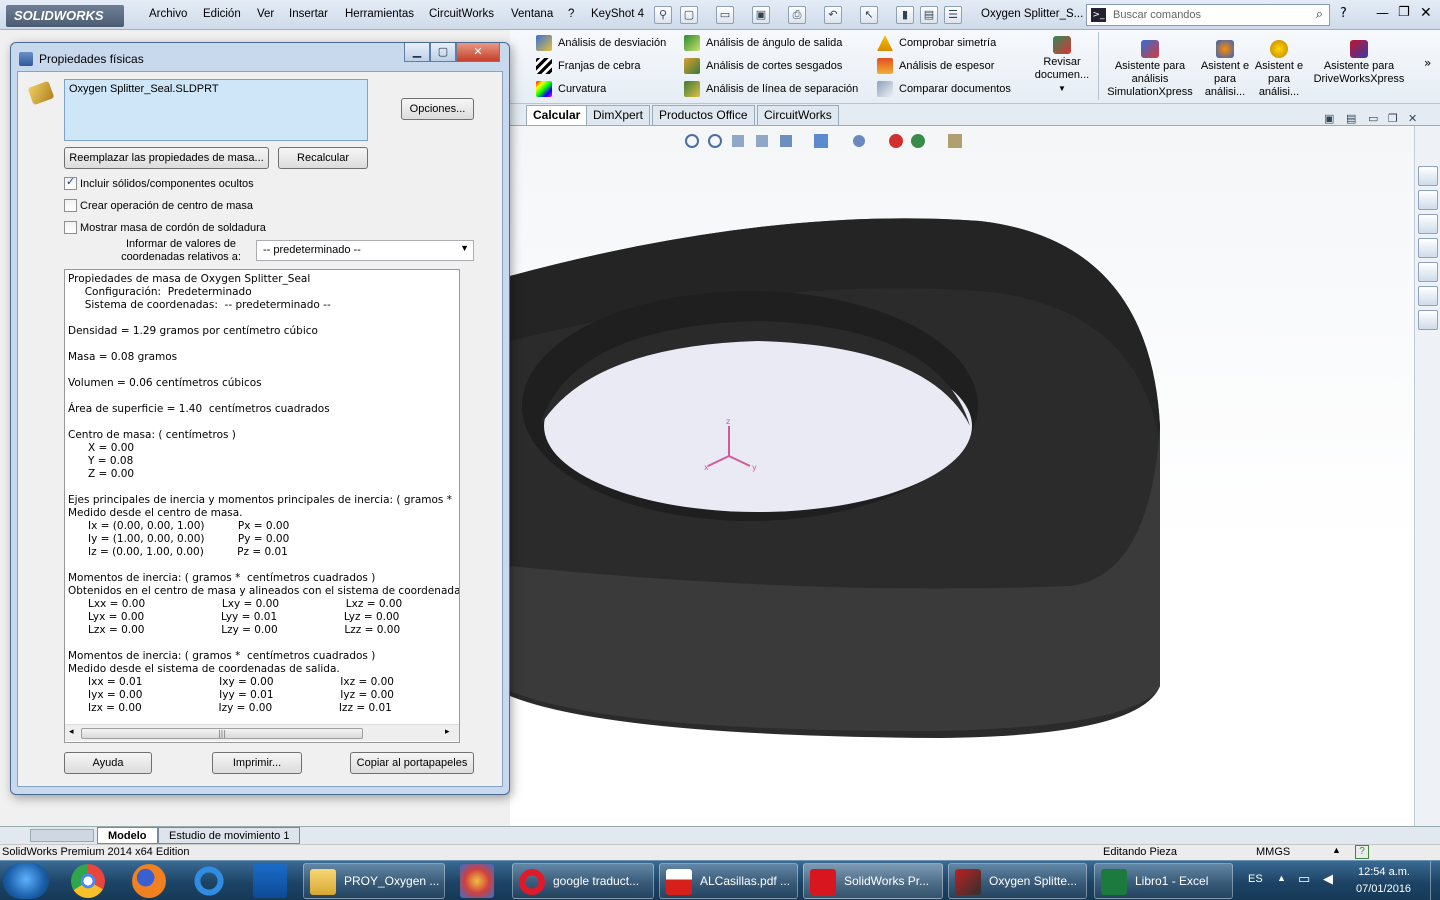 The width and height of the screenshot is (1440, 900). I want to click on simulationxpress-button: Asistente para análisis SimulationXpress, so click(1150, 69).